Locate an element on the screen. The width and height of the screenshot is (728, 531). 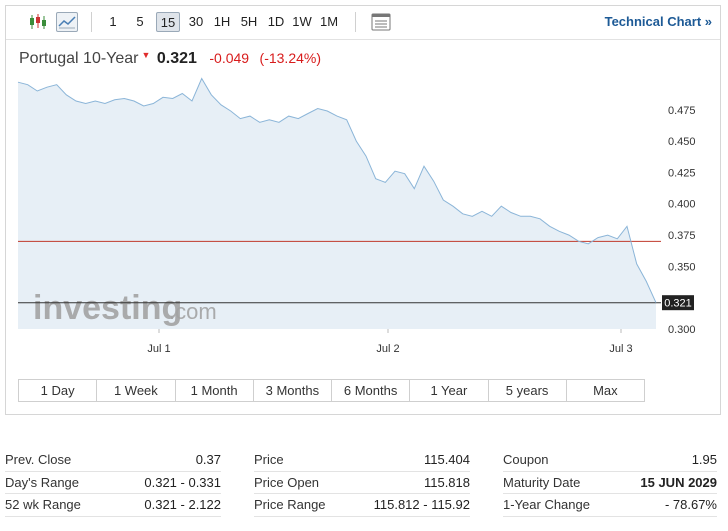
stat-label: Day's Range is located at coordinates (42, 482).